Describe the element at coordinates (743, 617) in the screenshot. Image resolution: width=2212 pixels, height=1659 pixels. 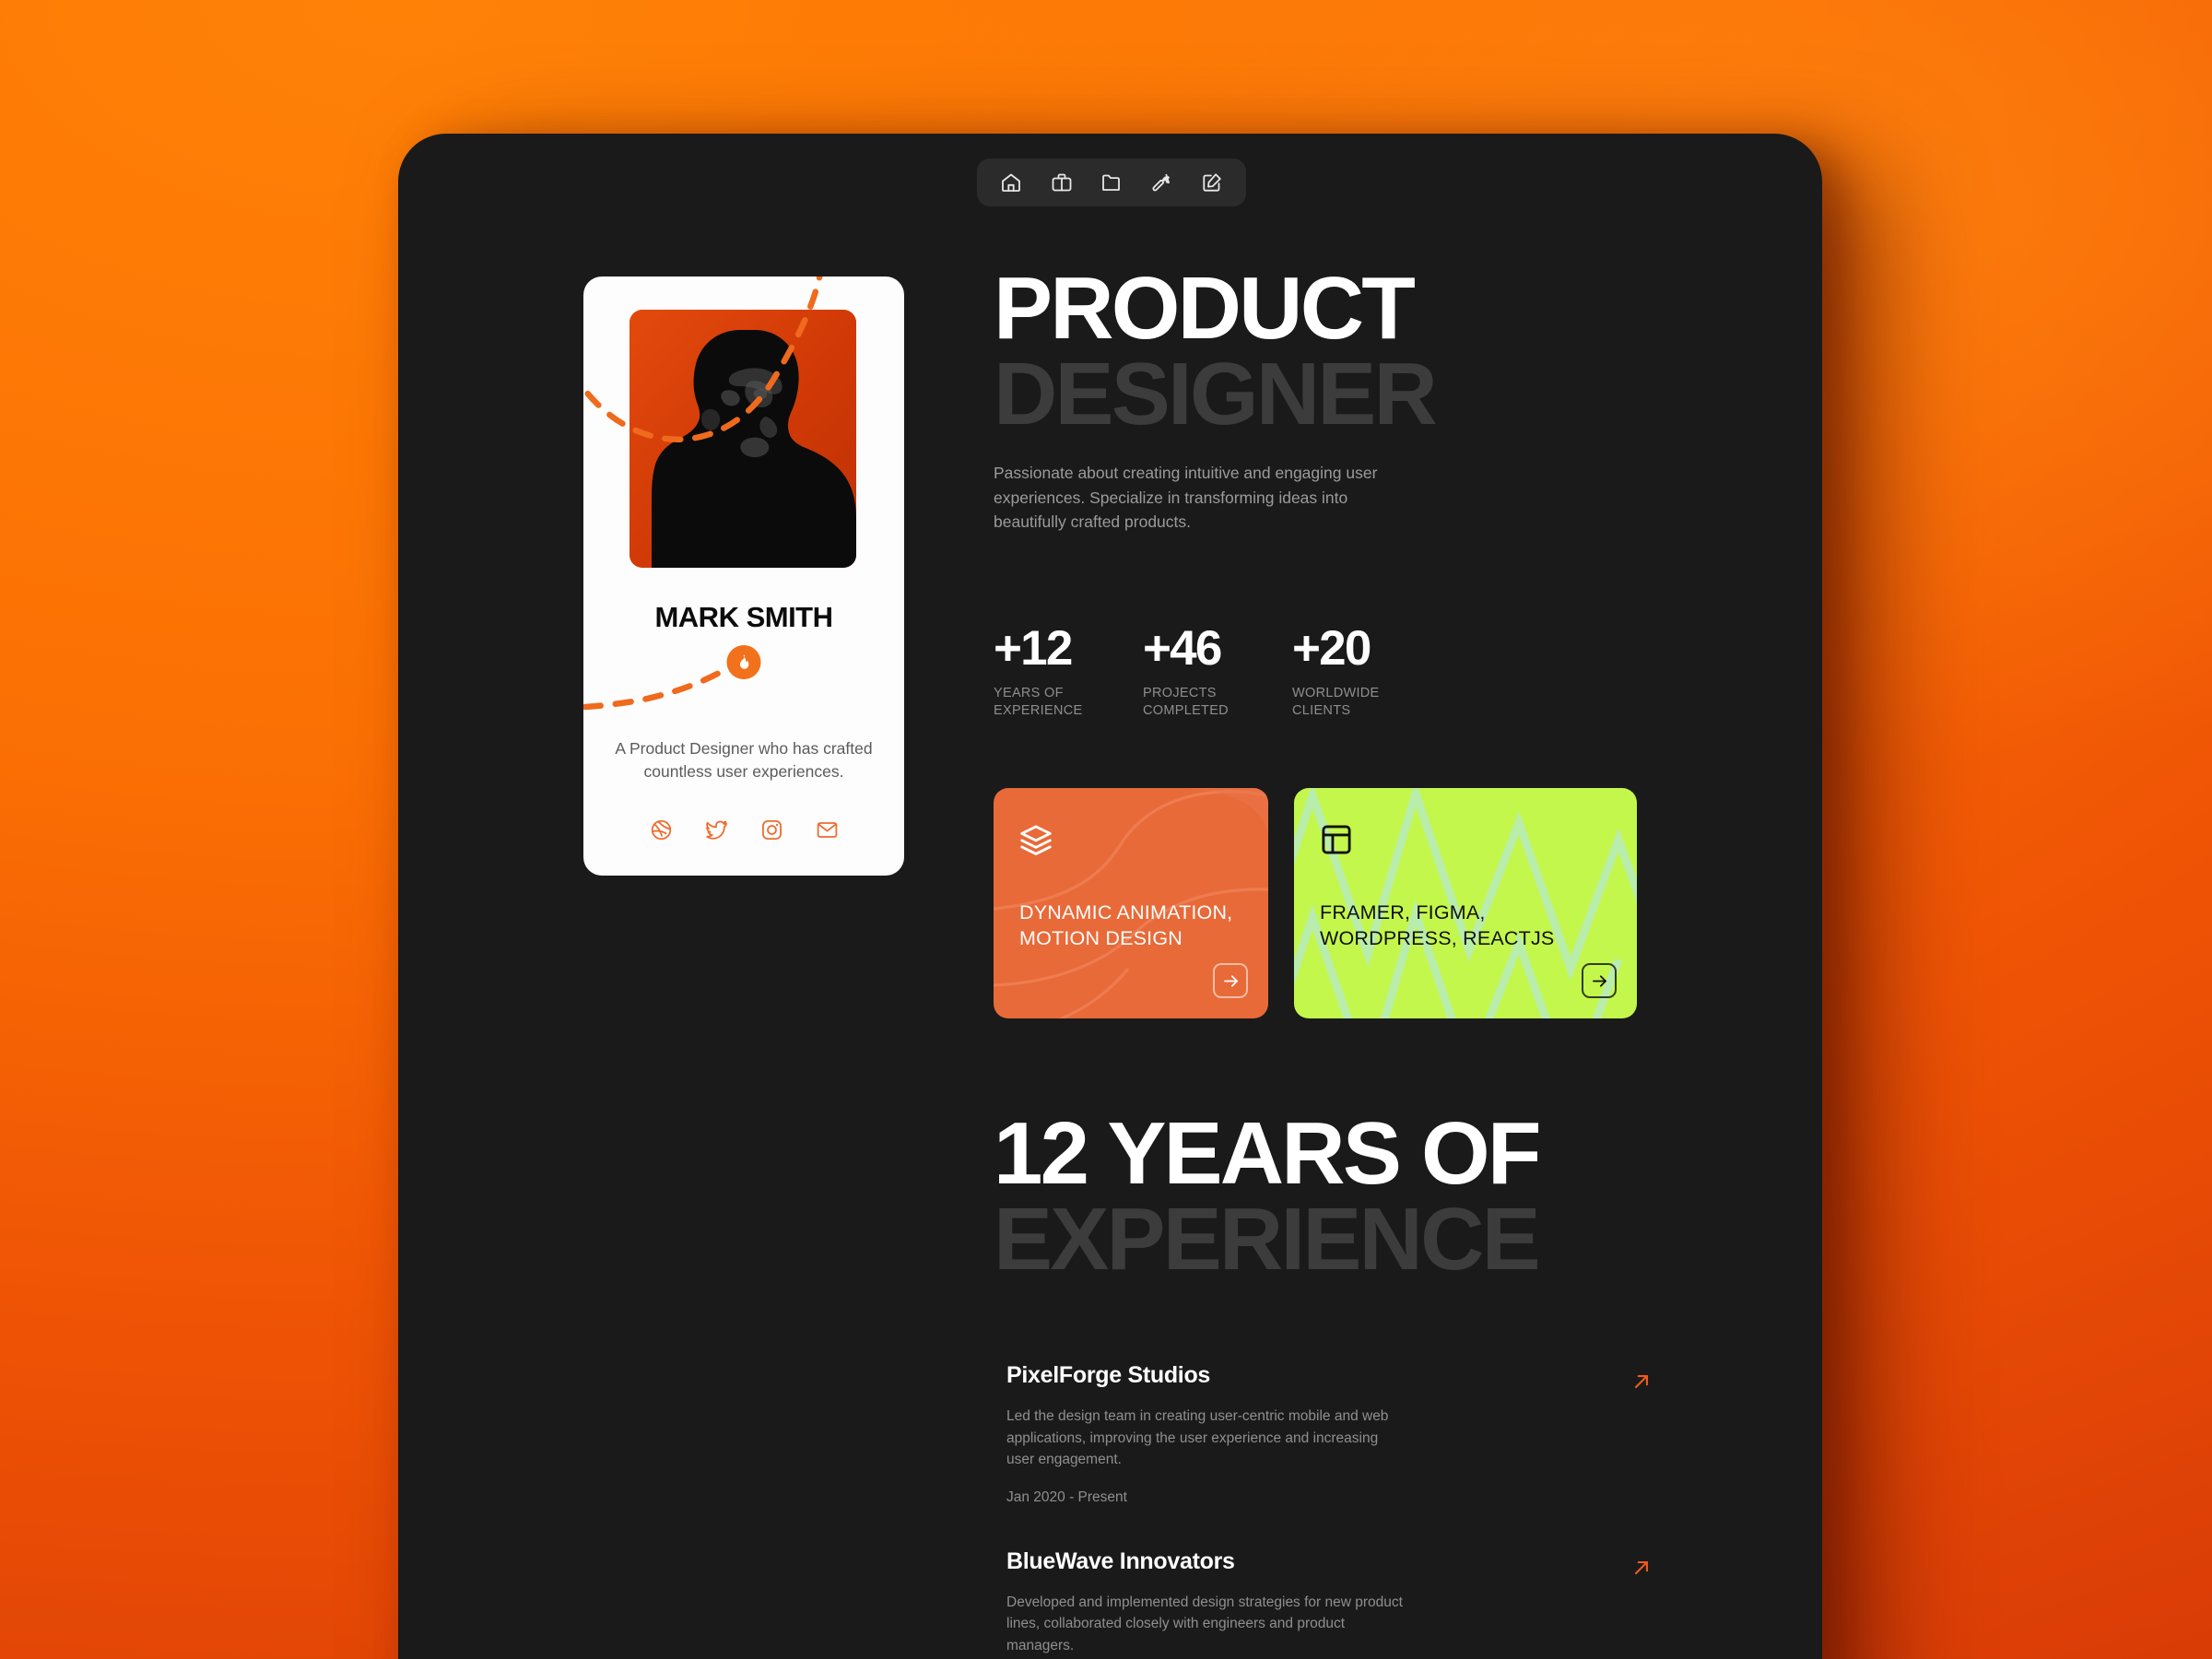
I see `profile-name: MARK SMITH` at that location.